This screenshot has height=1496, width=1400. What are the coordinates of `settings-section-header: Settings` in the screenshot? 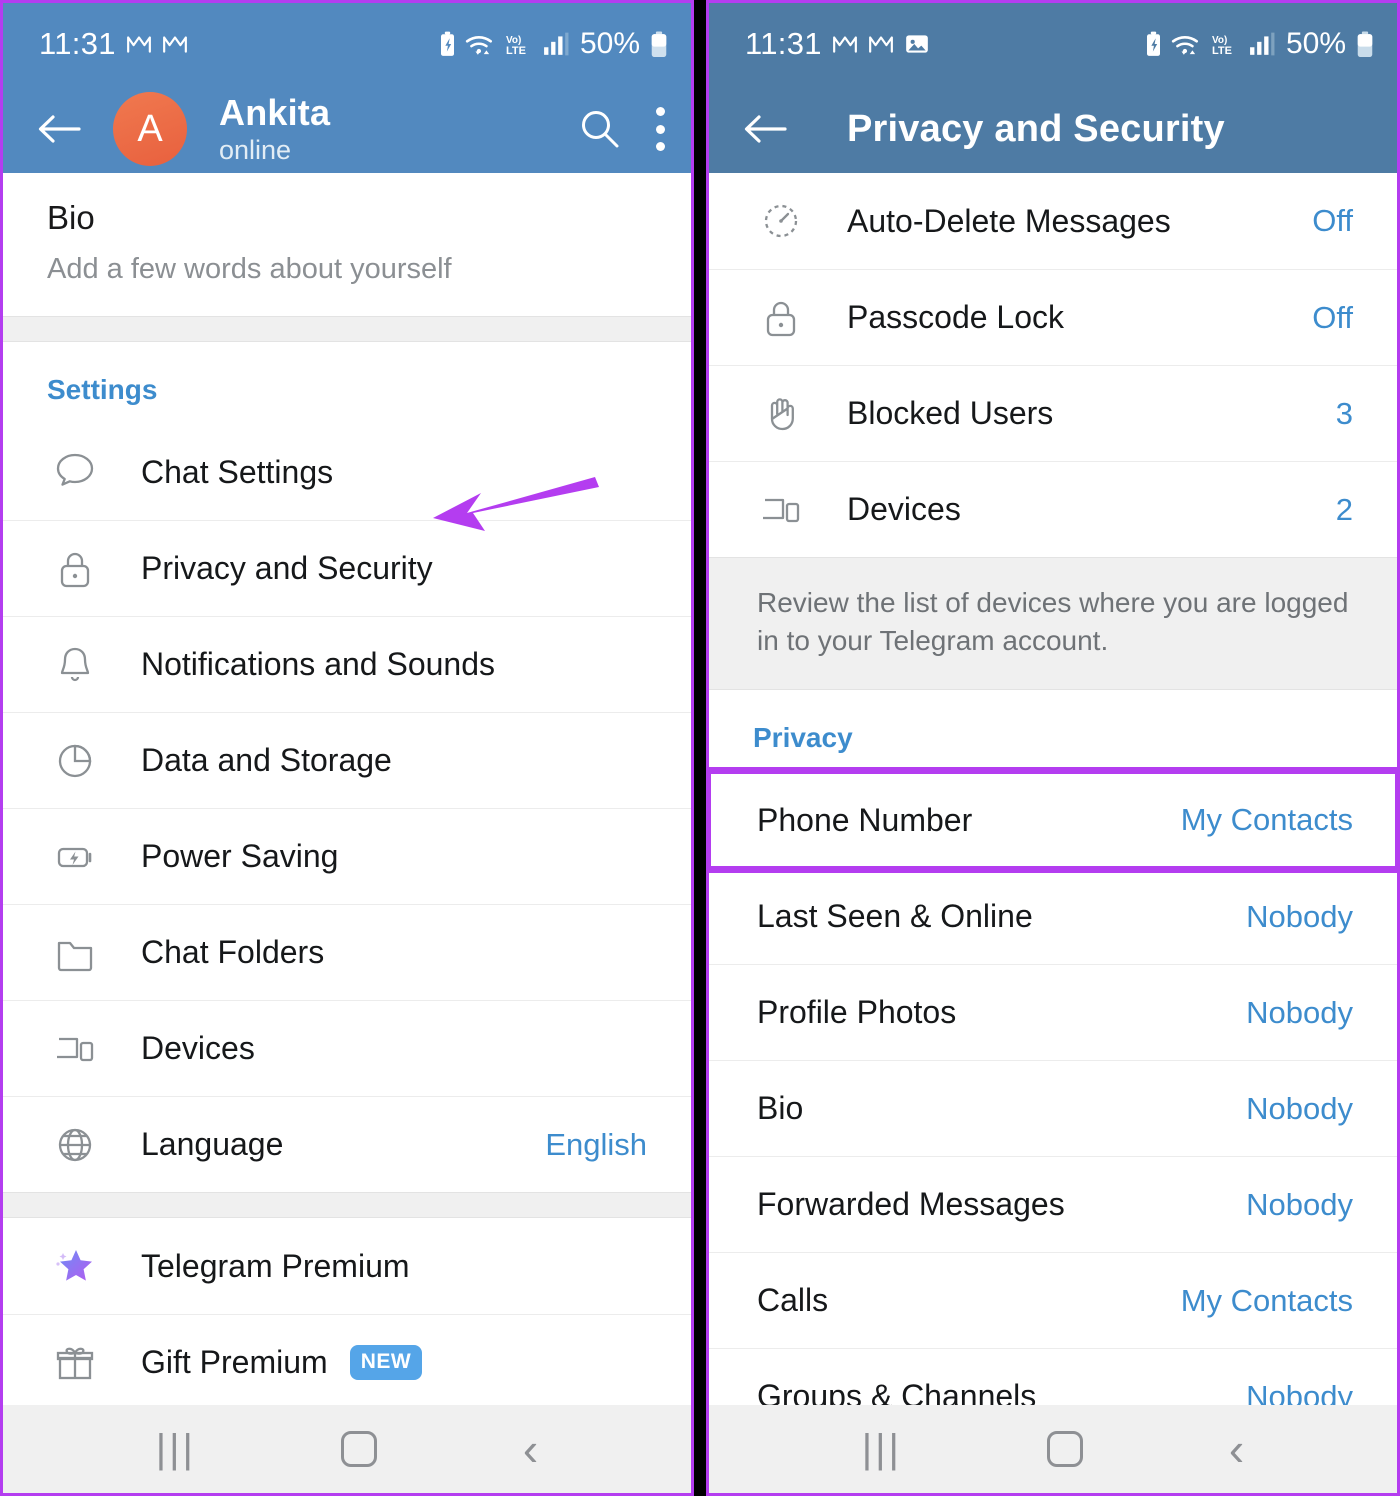 It's located at (102, 389).